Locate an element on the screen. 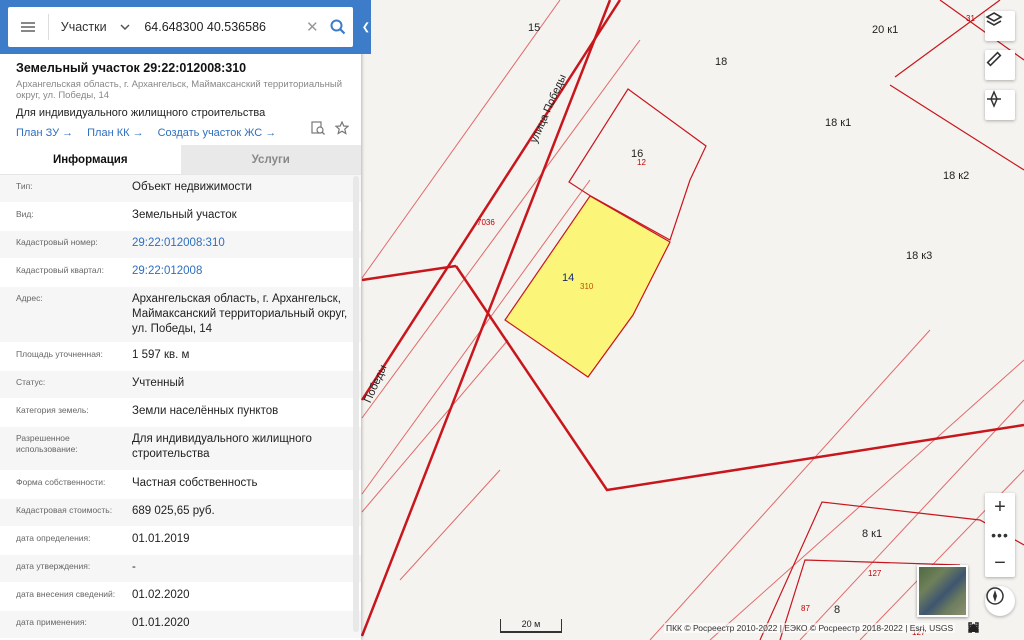 This screenshot has width=1024, height=640. info-row: Кадастровый номер: 29:22:012008:310 is located at coordinates (180, 245).